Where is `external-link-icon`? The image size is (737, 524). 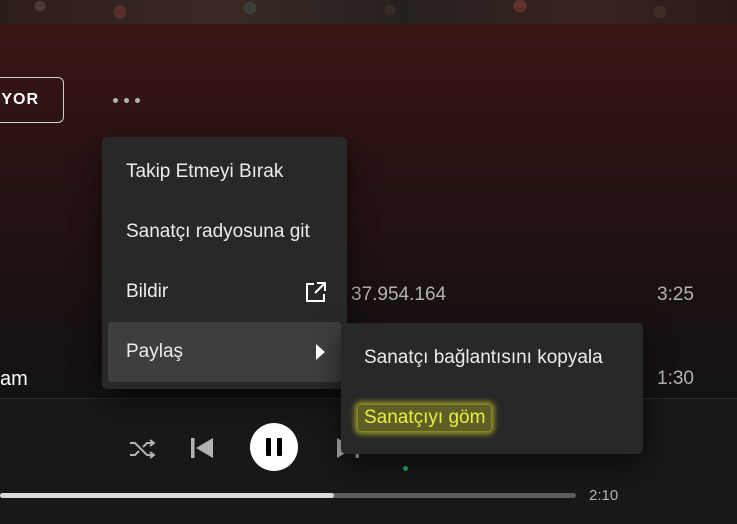
external-link-icon is located at coordinates (316, 292).